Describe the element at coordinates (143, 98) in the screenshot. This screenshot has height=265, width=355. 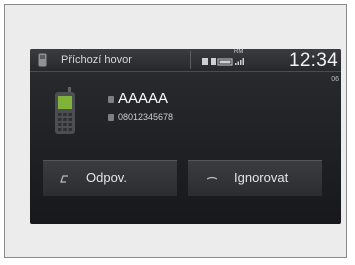
I see `caller-name: AAAAA` at that location.